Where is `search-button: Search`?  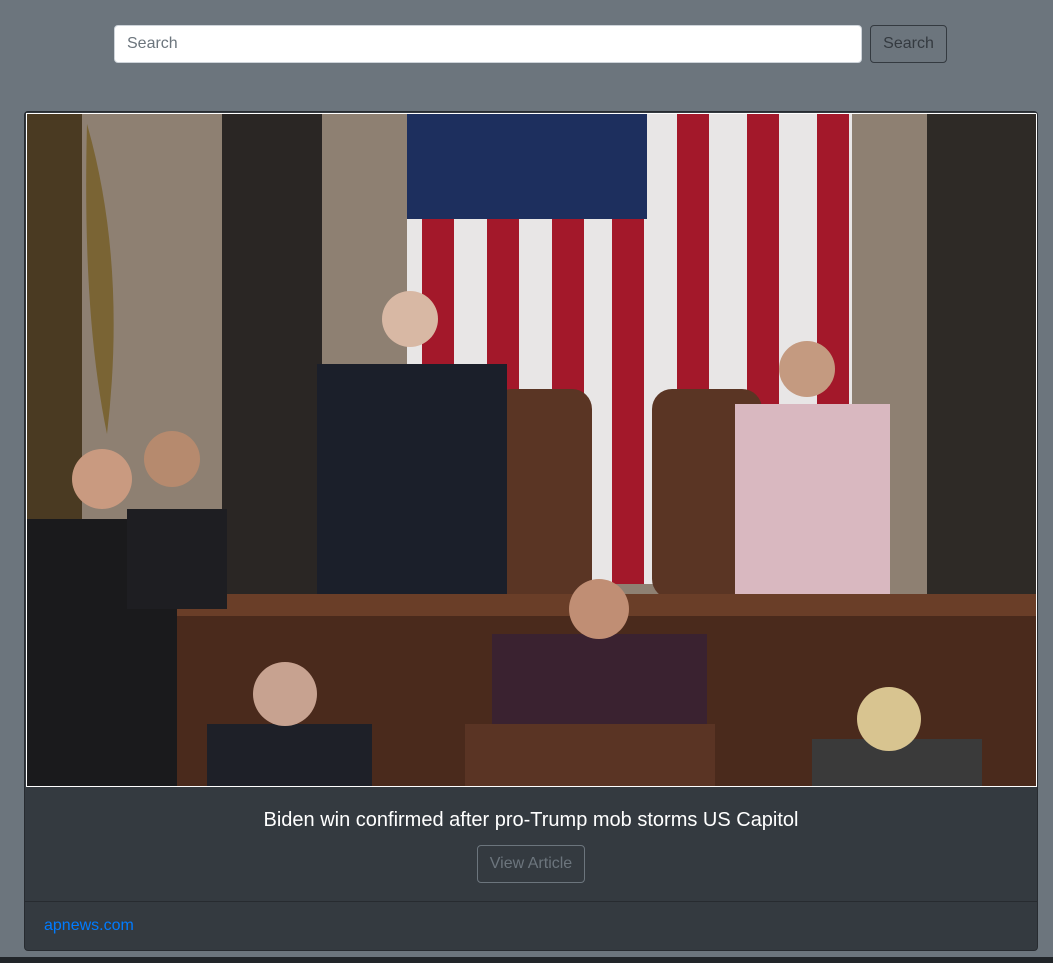 search-button: Search is located at coordinates (908, 44).